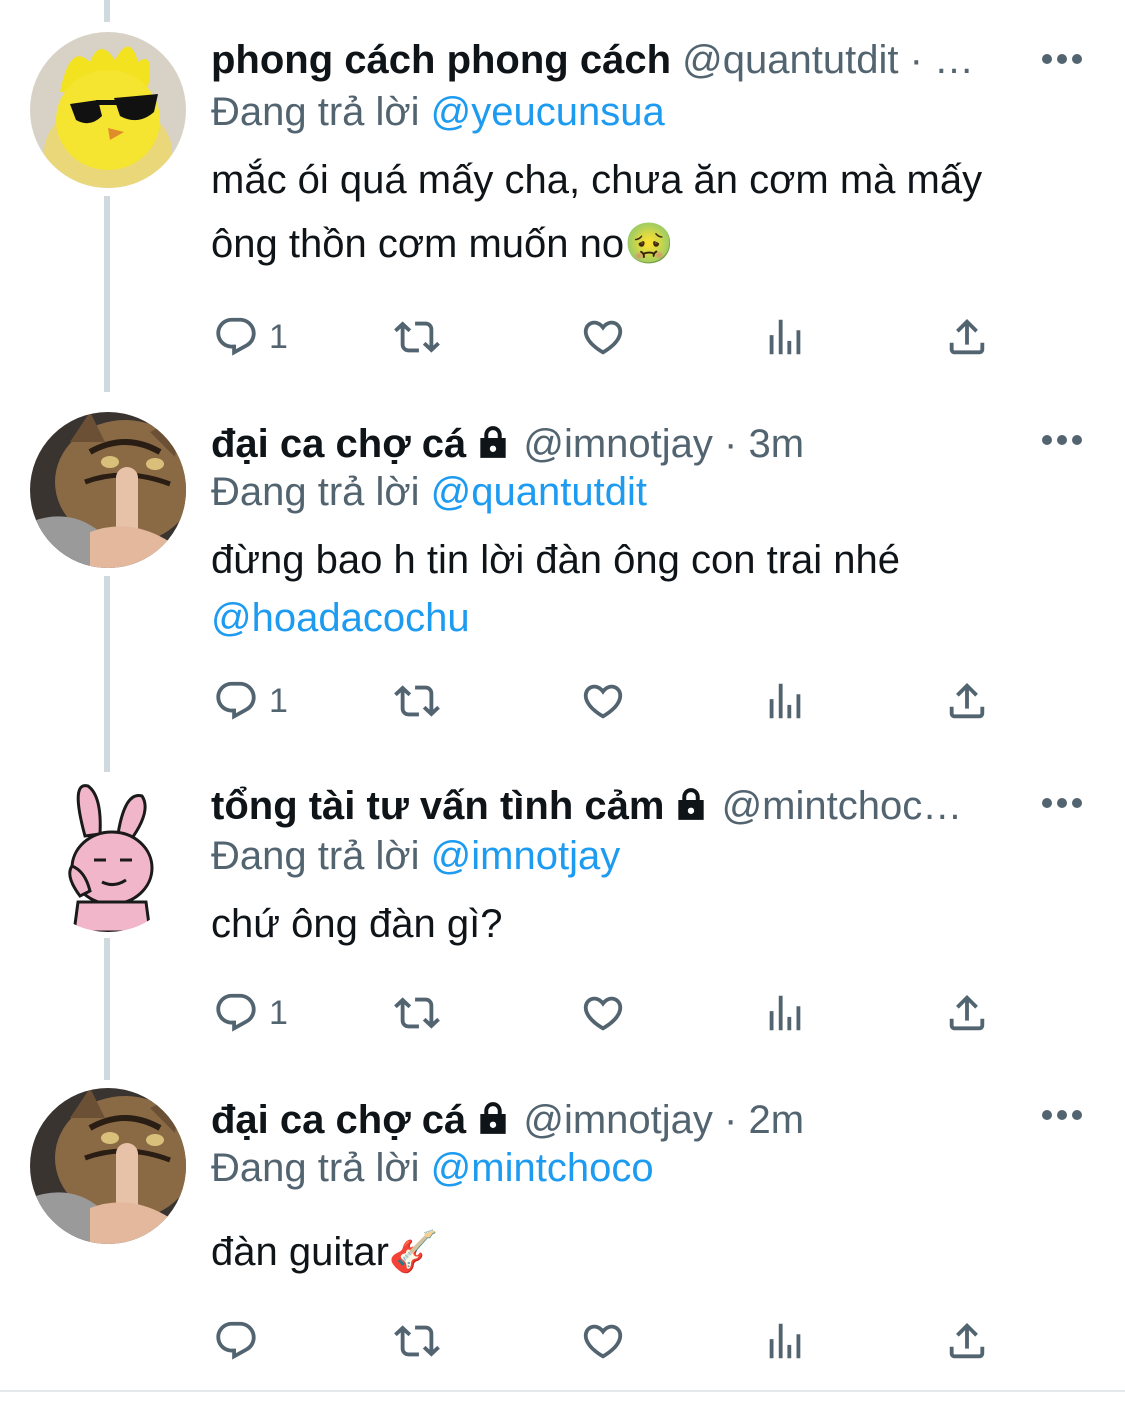  I want to click on replying-to-mention: @imnotjay, so click(526, 856).